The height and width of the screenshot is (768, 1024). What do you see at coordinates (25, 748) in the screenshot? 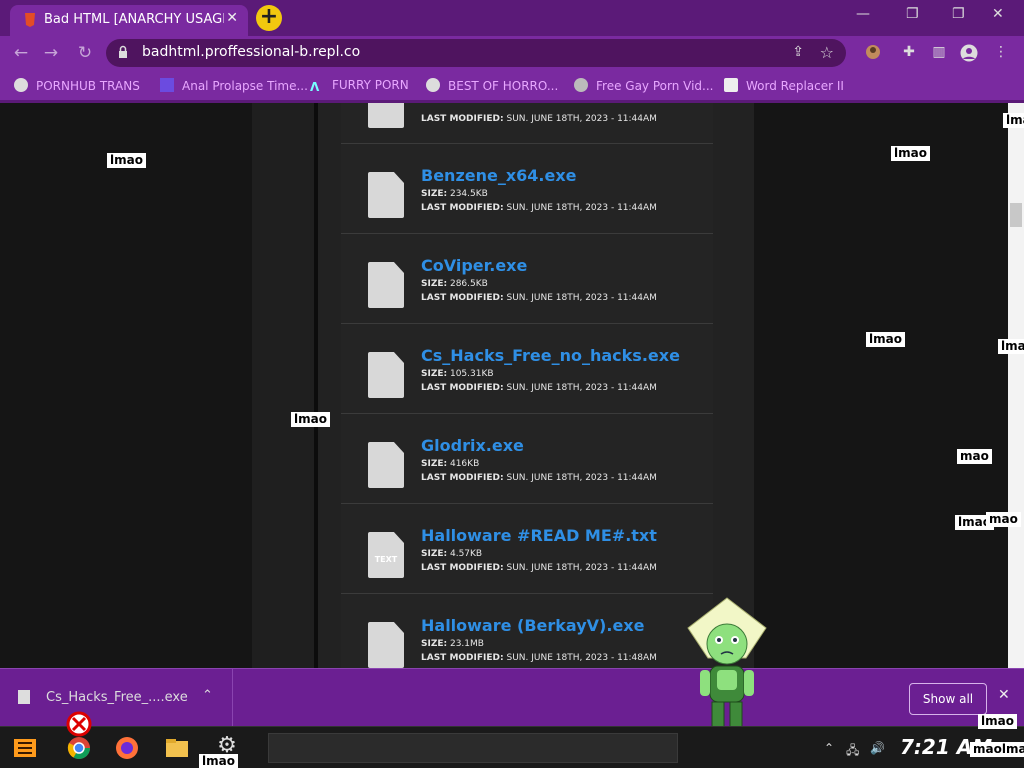
I see `start-icon` at bounding box center [25, 748].